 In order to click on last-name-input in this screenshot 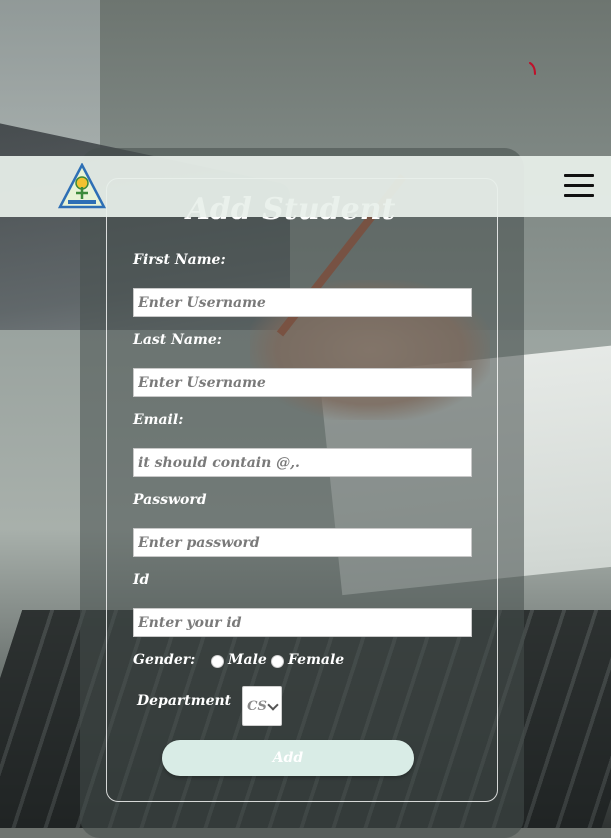, I will do `click(302, 382)`.